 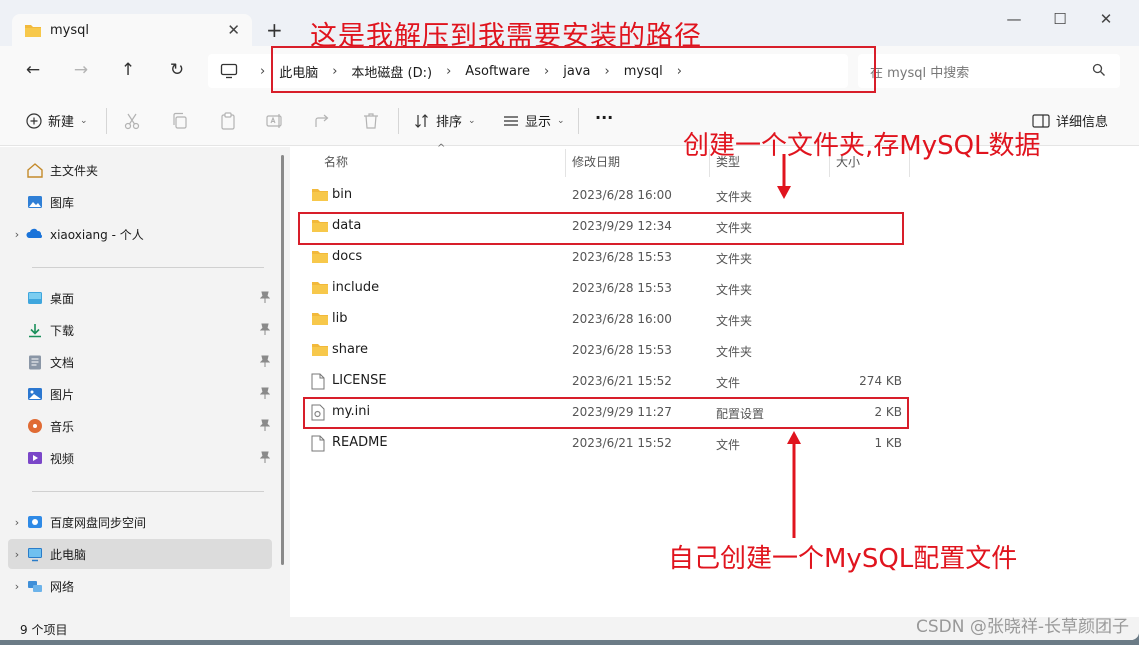 I want to click on sidebar-scrollbar, so click(x=282, y=360).